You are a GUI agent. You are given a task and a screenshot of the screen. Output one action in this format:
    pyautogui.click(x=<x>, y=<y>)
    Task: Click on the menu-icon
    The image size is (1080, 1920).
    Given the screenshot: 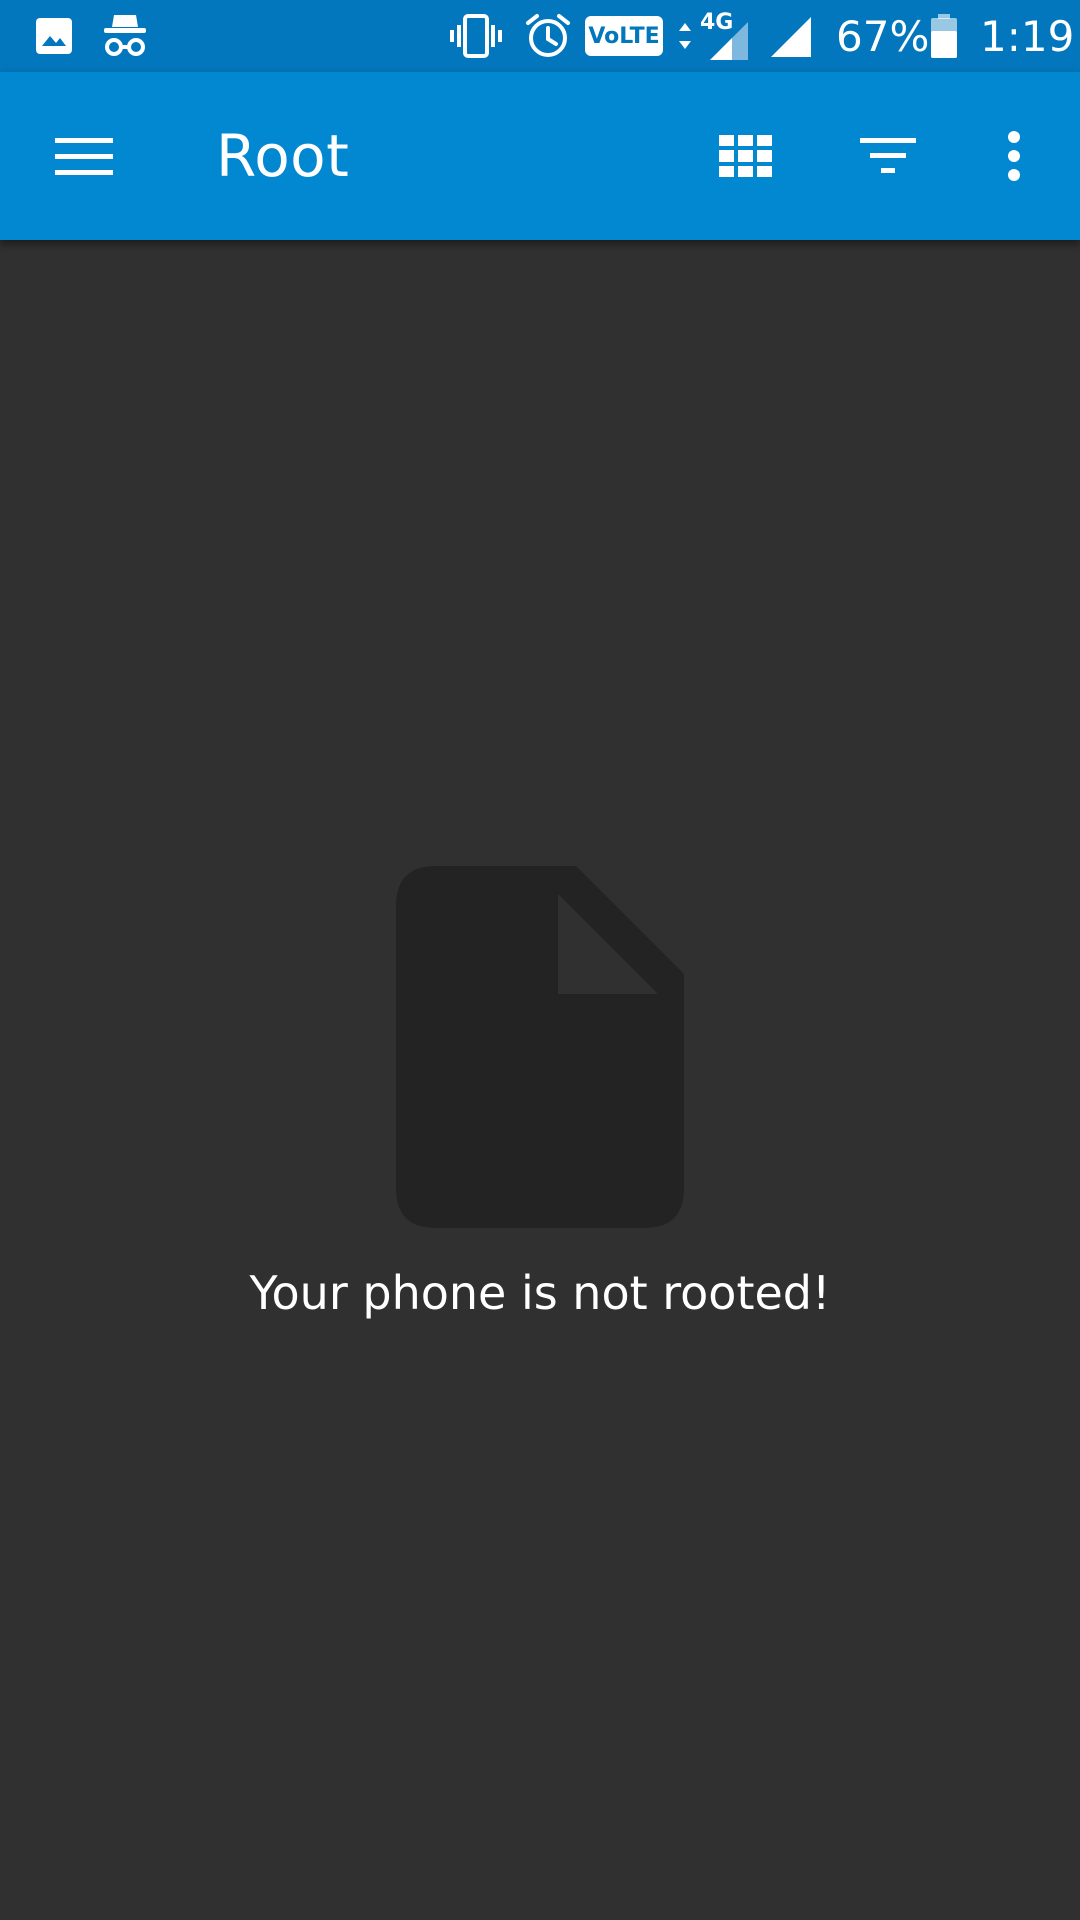 What is the action you would take?
    pyautogui.click(x=84, y=156)
    